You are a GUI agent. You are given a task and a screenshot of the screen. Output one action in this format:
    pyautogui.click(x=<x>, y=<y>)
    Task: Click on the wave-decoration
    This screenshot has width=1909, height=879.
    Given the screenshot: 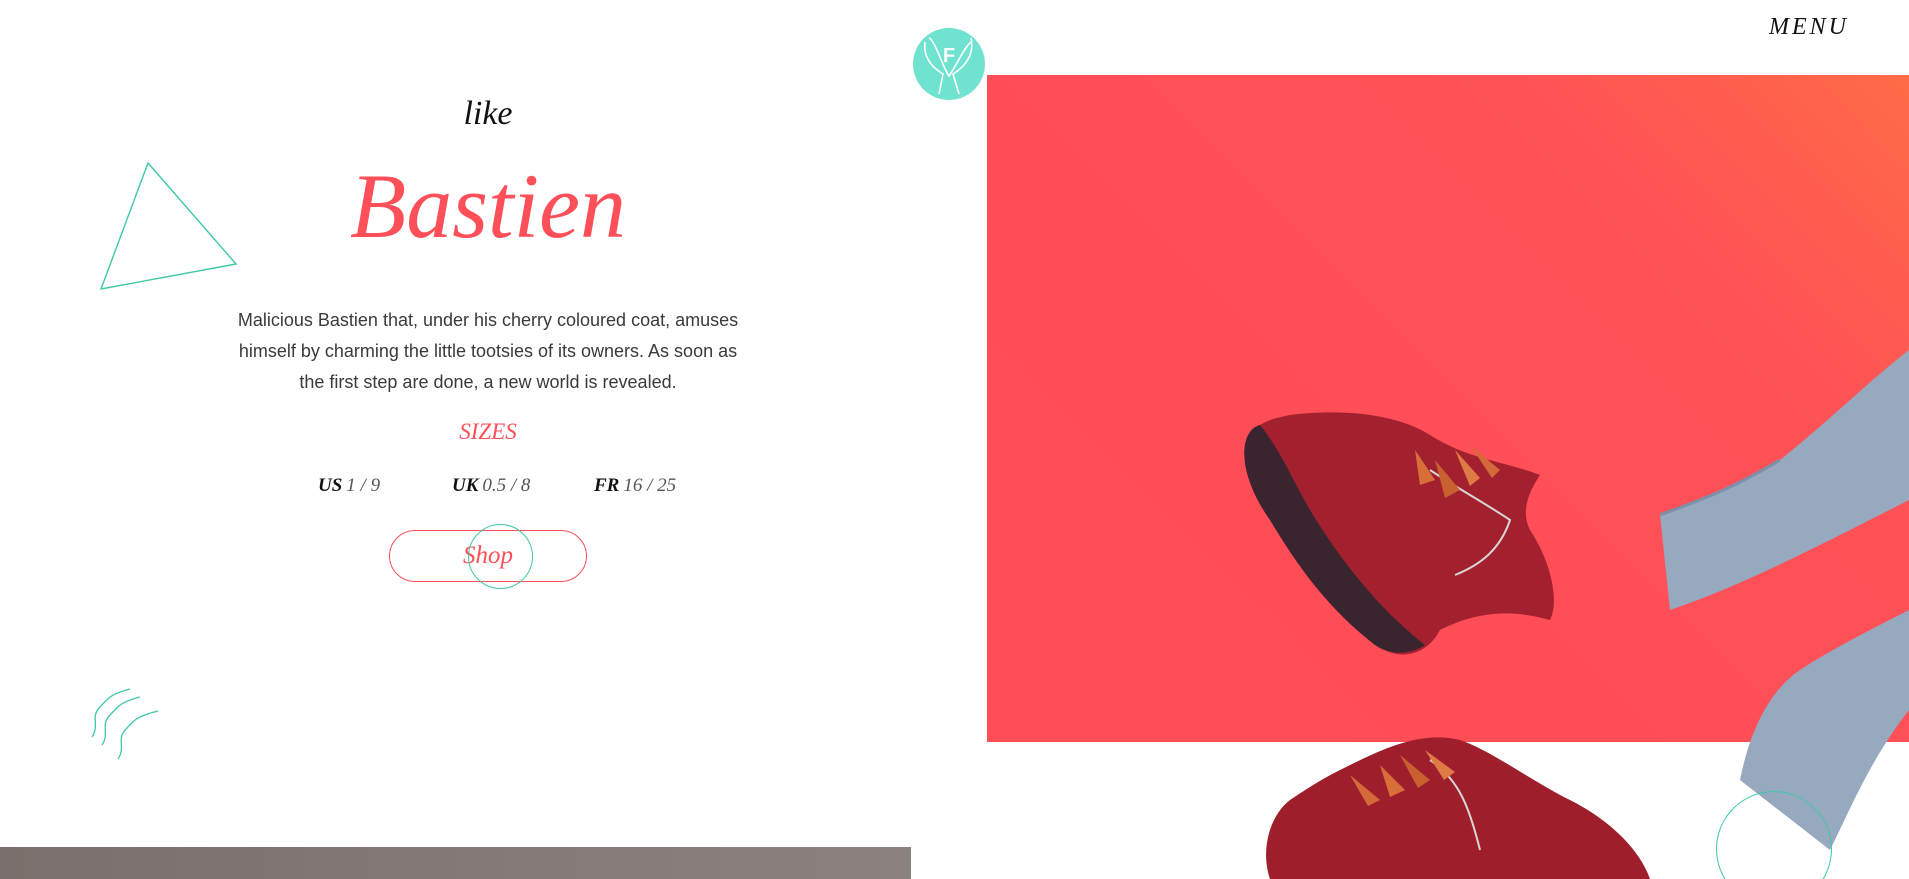 What is the action you would take?
    pyautogui.click(x=125, y=724)
    